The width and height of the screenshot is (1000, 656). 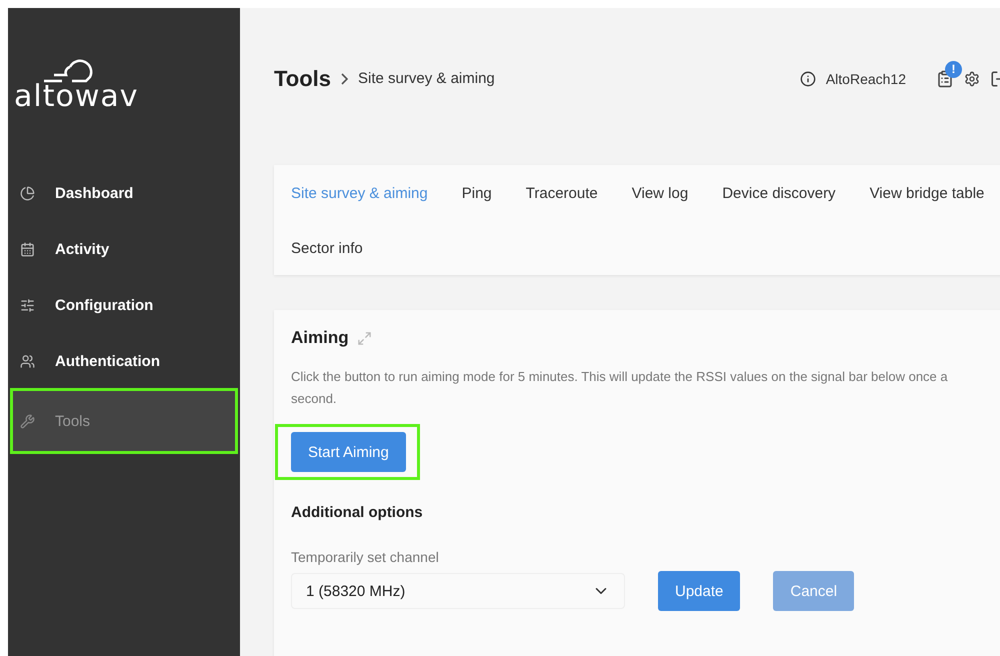 I want to click on device-name: AltoReach12, so click(x=866, y=78).